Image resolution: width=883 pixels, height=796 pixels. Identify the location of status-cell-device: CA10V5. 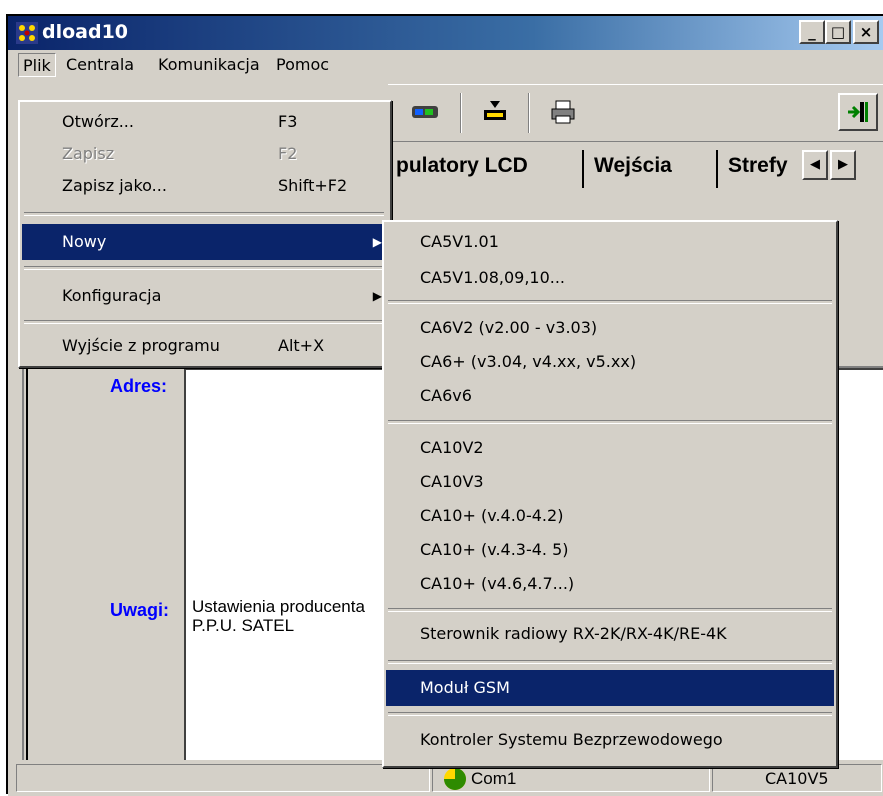
(797, 778).